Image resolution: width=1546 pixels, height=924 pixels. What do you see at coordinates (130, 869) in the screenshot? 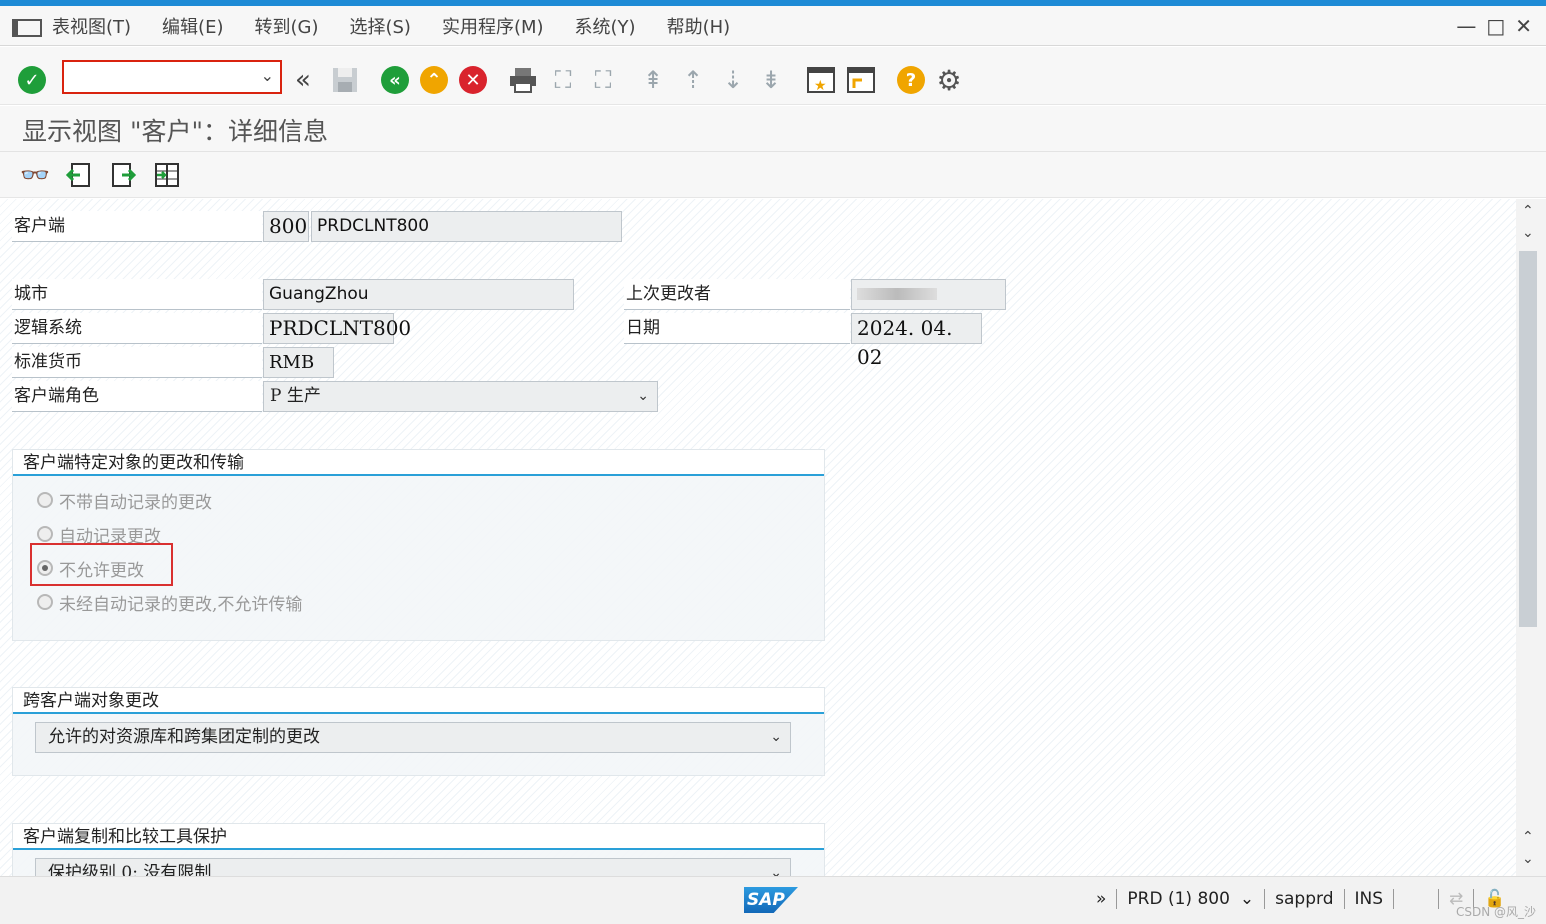
I see `copy-protection-value: 保护级别 0: 没有限制` at bounding box center [130, 869].